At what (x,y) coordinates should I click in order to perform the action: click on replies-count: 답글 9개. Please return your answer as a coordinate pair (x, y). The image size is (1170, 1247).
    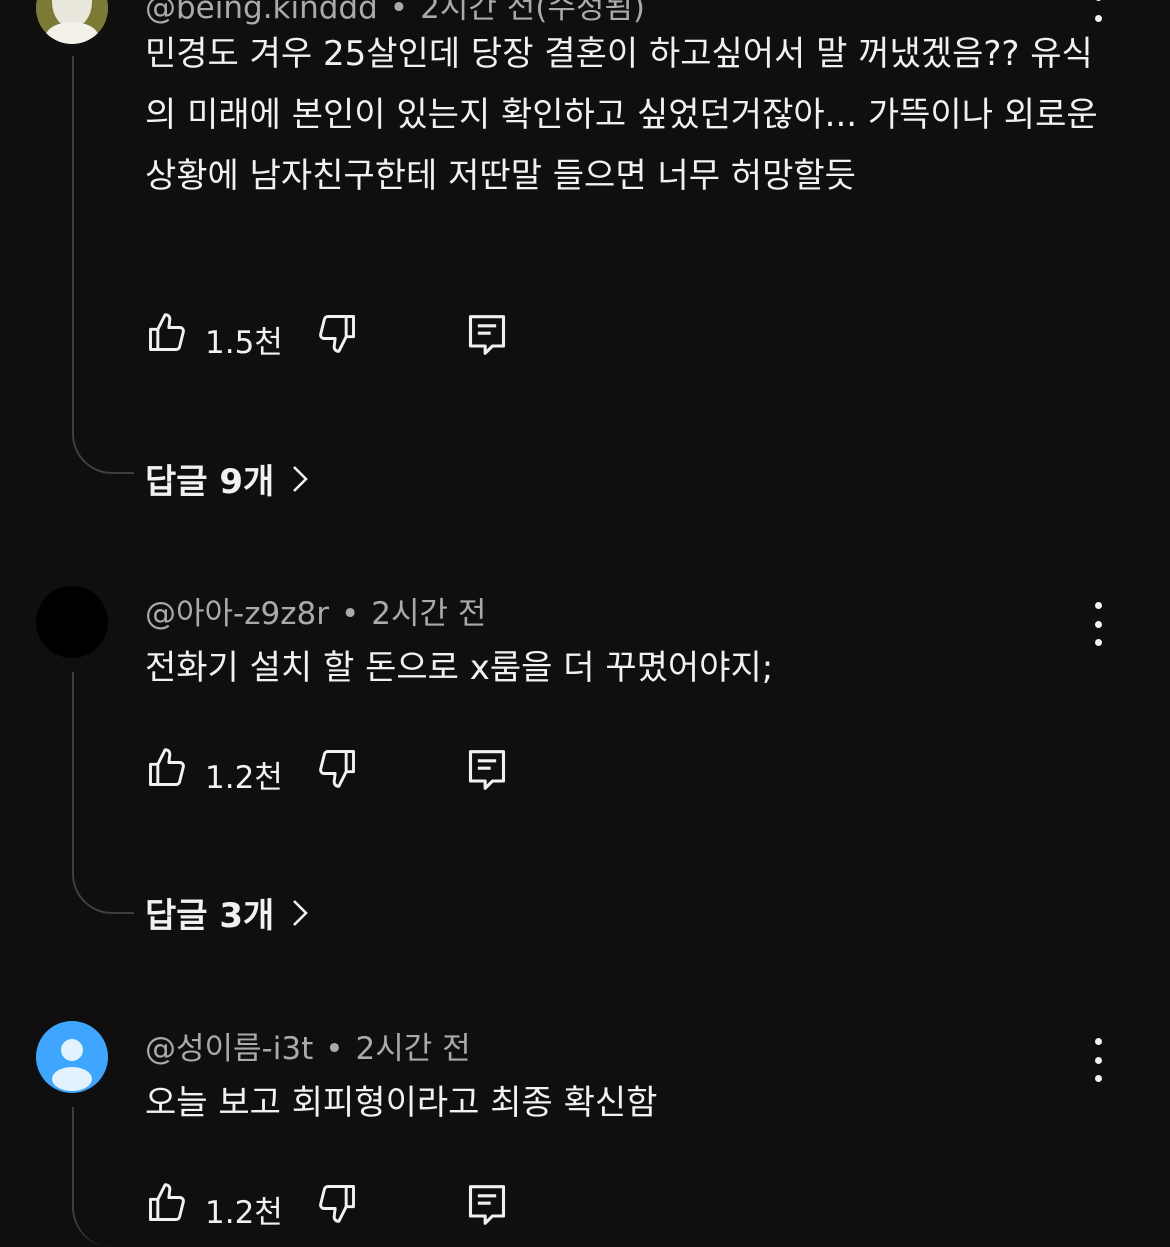
    Looking at the image, I should click on (210, 482).